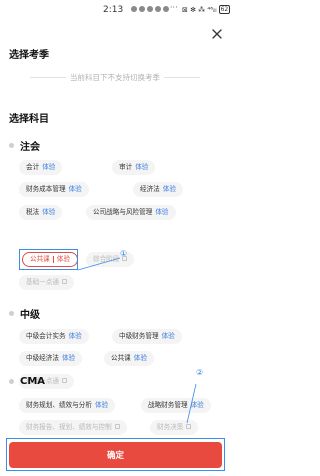  What do you see at coordinates (69, 427) in the screenshot?
I see `subject-label: 财务报告、规划、绩效与控制` at bounding box center [69, 427].